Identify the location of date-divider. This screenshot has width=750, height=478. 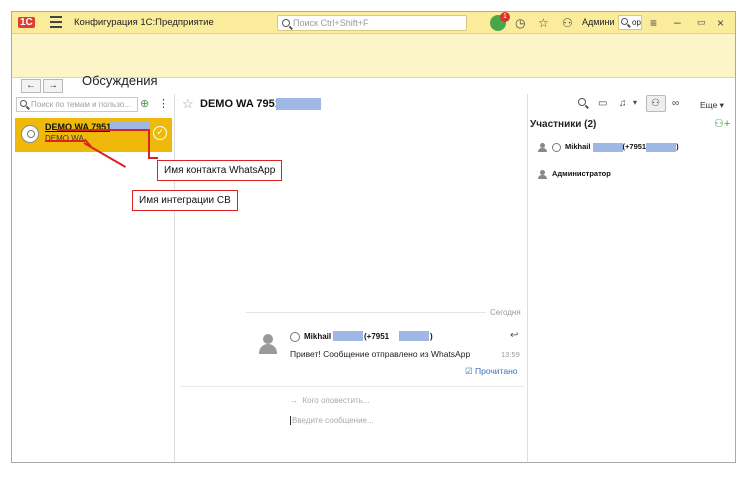
(381, 312).